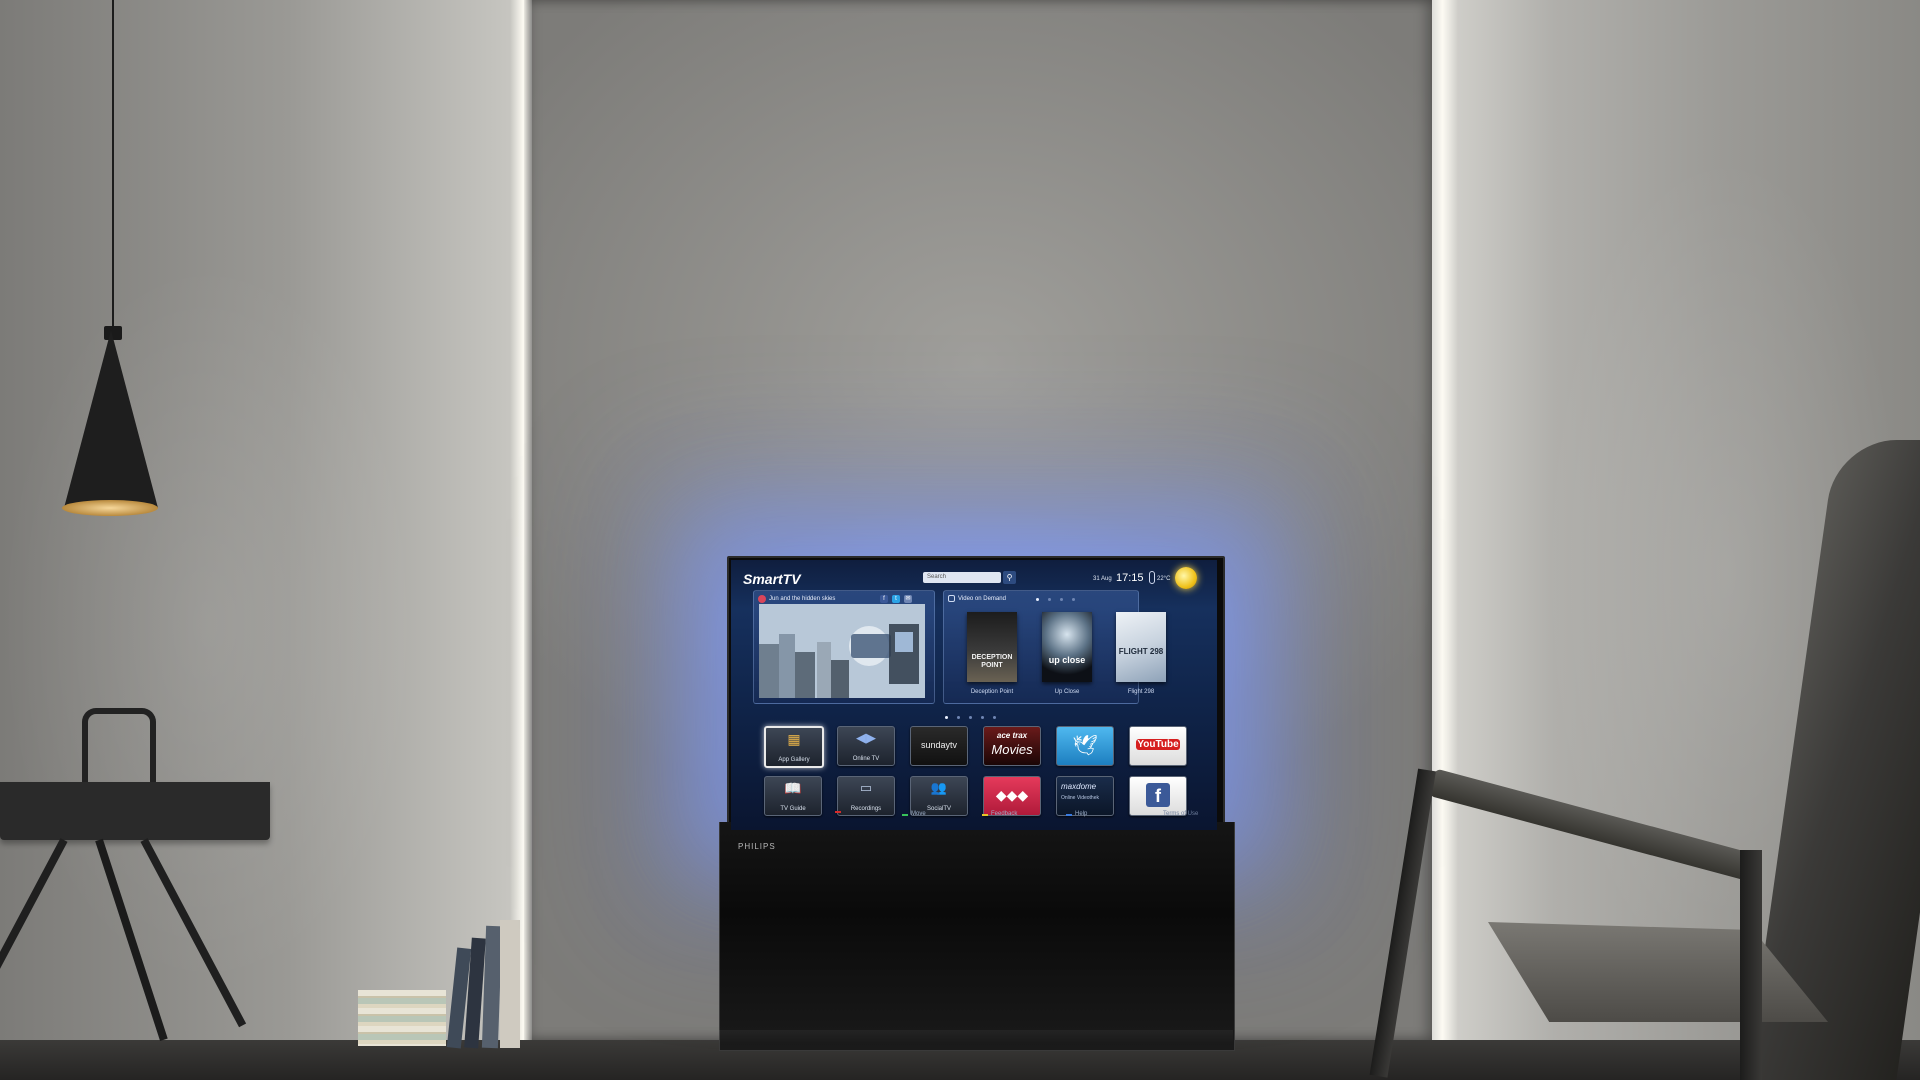 The image size is (1920, 1080). Describe the element at coordinates (1081, 814) in the screenshot. I see `hint-help-label: Help` at that location.